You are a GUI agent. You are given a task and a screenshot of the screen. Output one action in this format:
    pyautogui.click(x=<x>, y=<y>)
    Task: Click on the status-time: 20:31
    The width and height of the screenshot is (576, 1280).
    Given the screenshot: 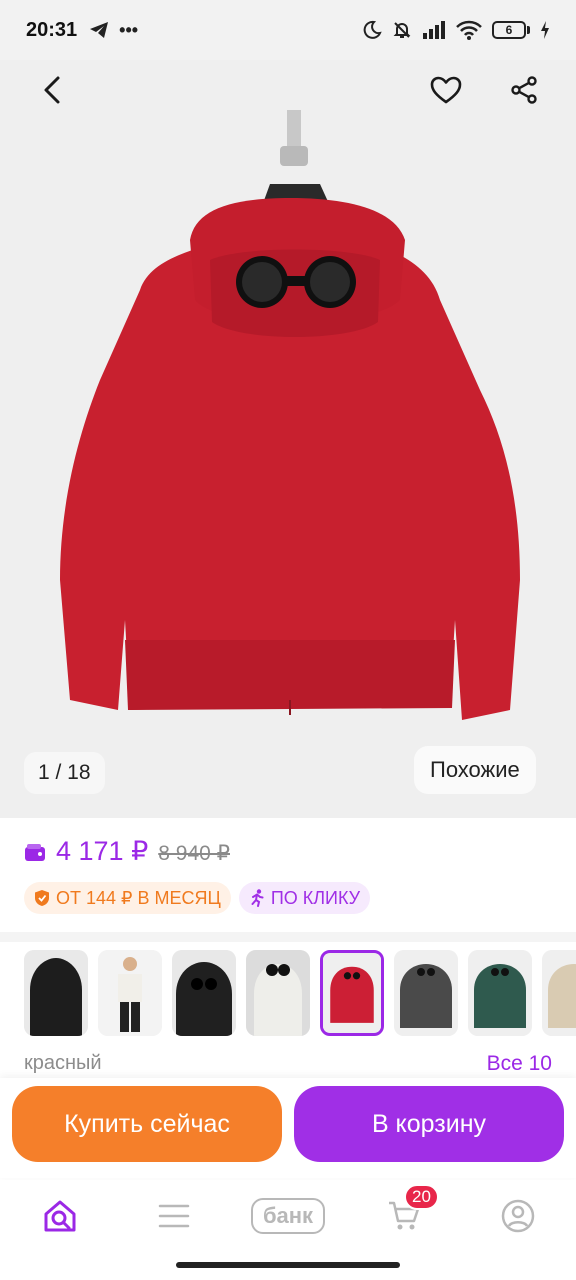 What is the action you would take?
    pyautogui.click(x=52, y=29)
    